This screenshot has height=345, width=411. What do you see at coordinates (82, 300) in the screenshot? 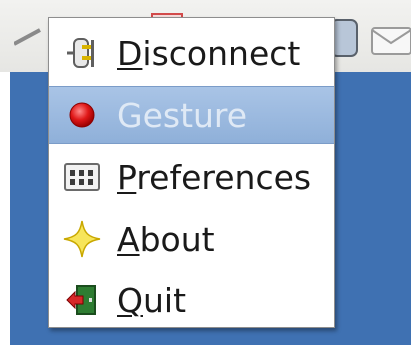
I see `exit-door-icon` at bounding box center [82, 300].